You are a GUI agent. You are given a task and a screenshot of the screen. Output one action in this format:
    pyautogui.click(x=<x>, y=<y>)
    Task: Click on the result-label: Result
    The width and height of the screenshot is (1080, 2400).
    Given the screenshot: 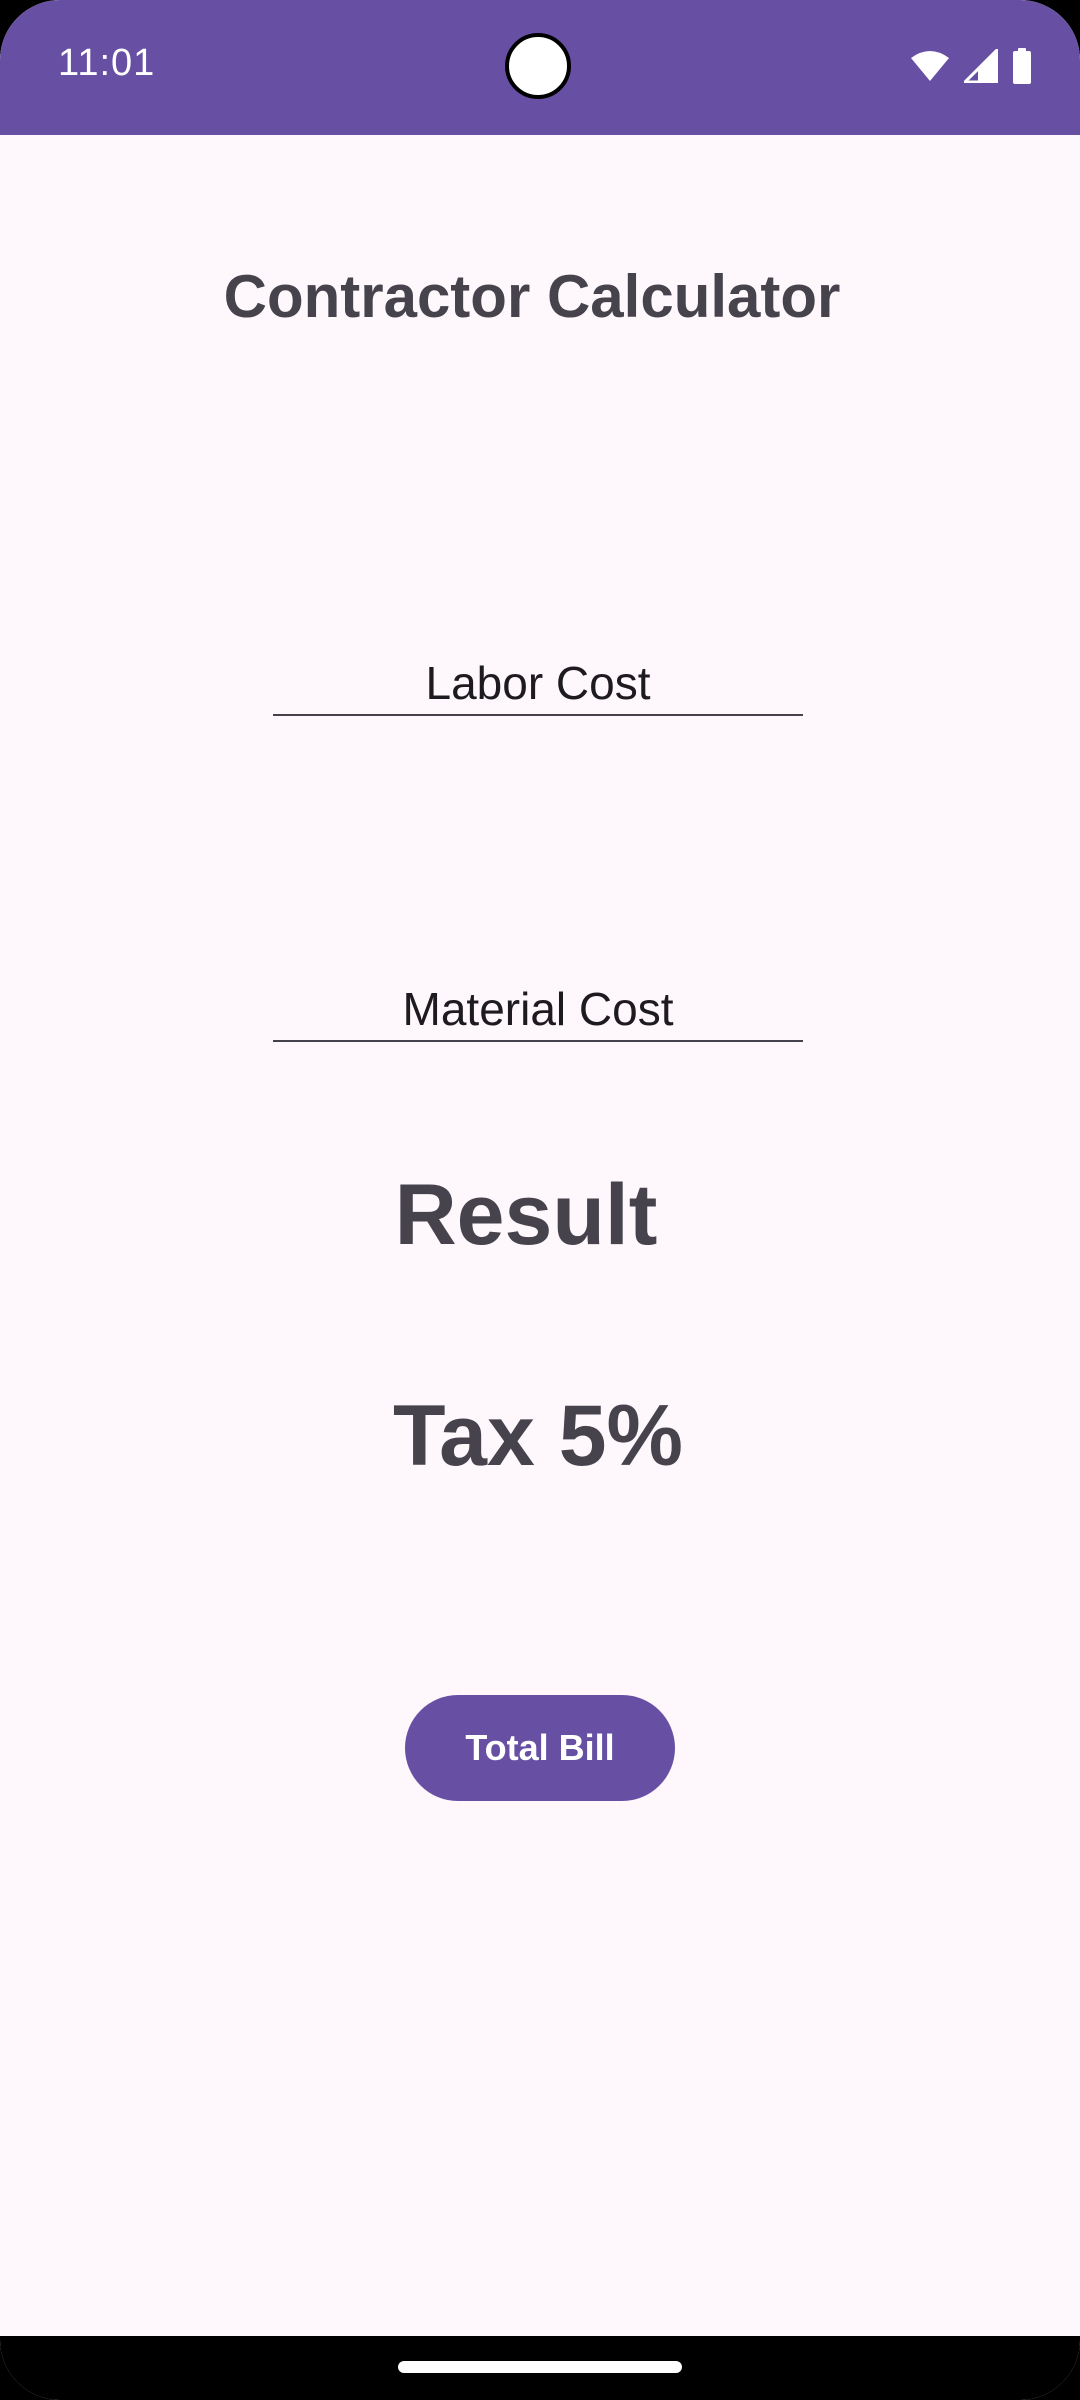 What is the action you would take?
    pyautogui.click(x=526, y=1215)
    